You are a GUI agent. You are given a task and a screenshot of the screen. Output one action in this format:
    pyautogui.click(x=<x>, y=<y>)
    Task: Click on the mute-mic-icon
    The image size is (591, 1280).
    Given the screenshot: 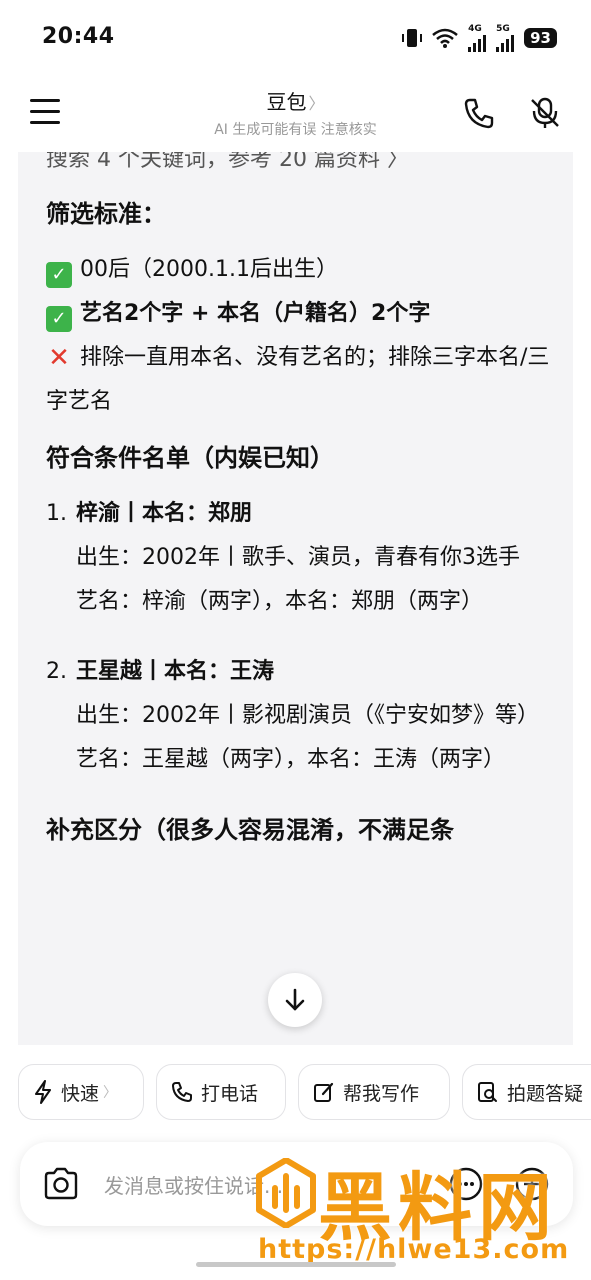 What is the action you would take?
    pyautogui.click(x=545, y=113)
    